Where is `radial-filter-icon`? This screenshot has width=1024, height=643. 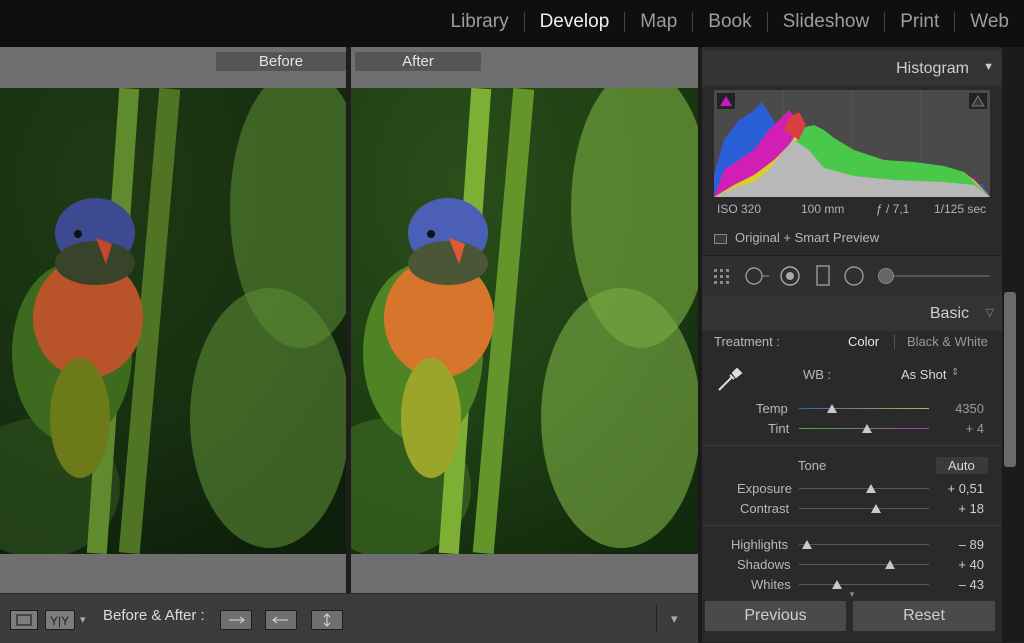
radial-filter-icon is located at coordinates (854, 276).